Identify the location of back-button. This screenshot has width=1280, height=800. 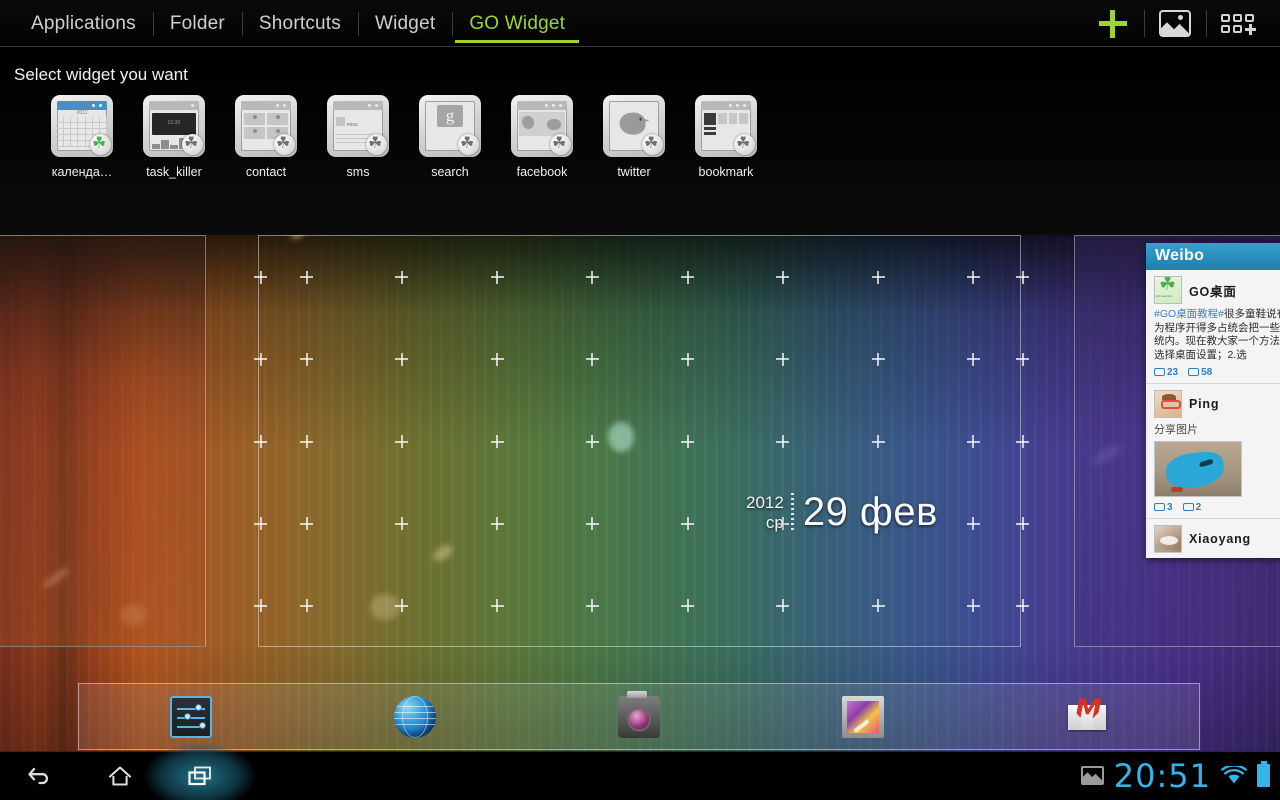
(40, 775).